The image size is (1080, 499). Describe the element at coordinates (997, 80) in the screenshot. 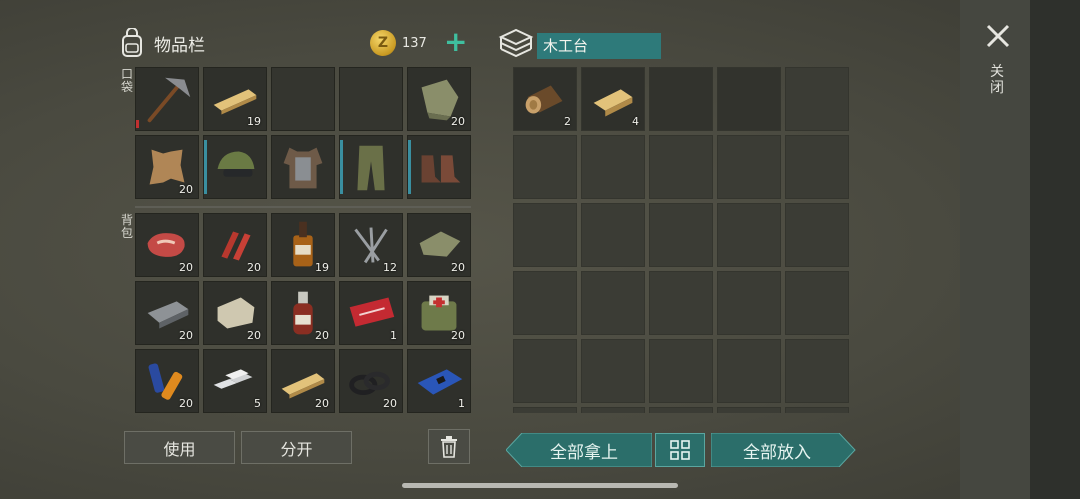

I see `close-label: 关闭` at that location.